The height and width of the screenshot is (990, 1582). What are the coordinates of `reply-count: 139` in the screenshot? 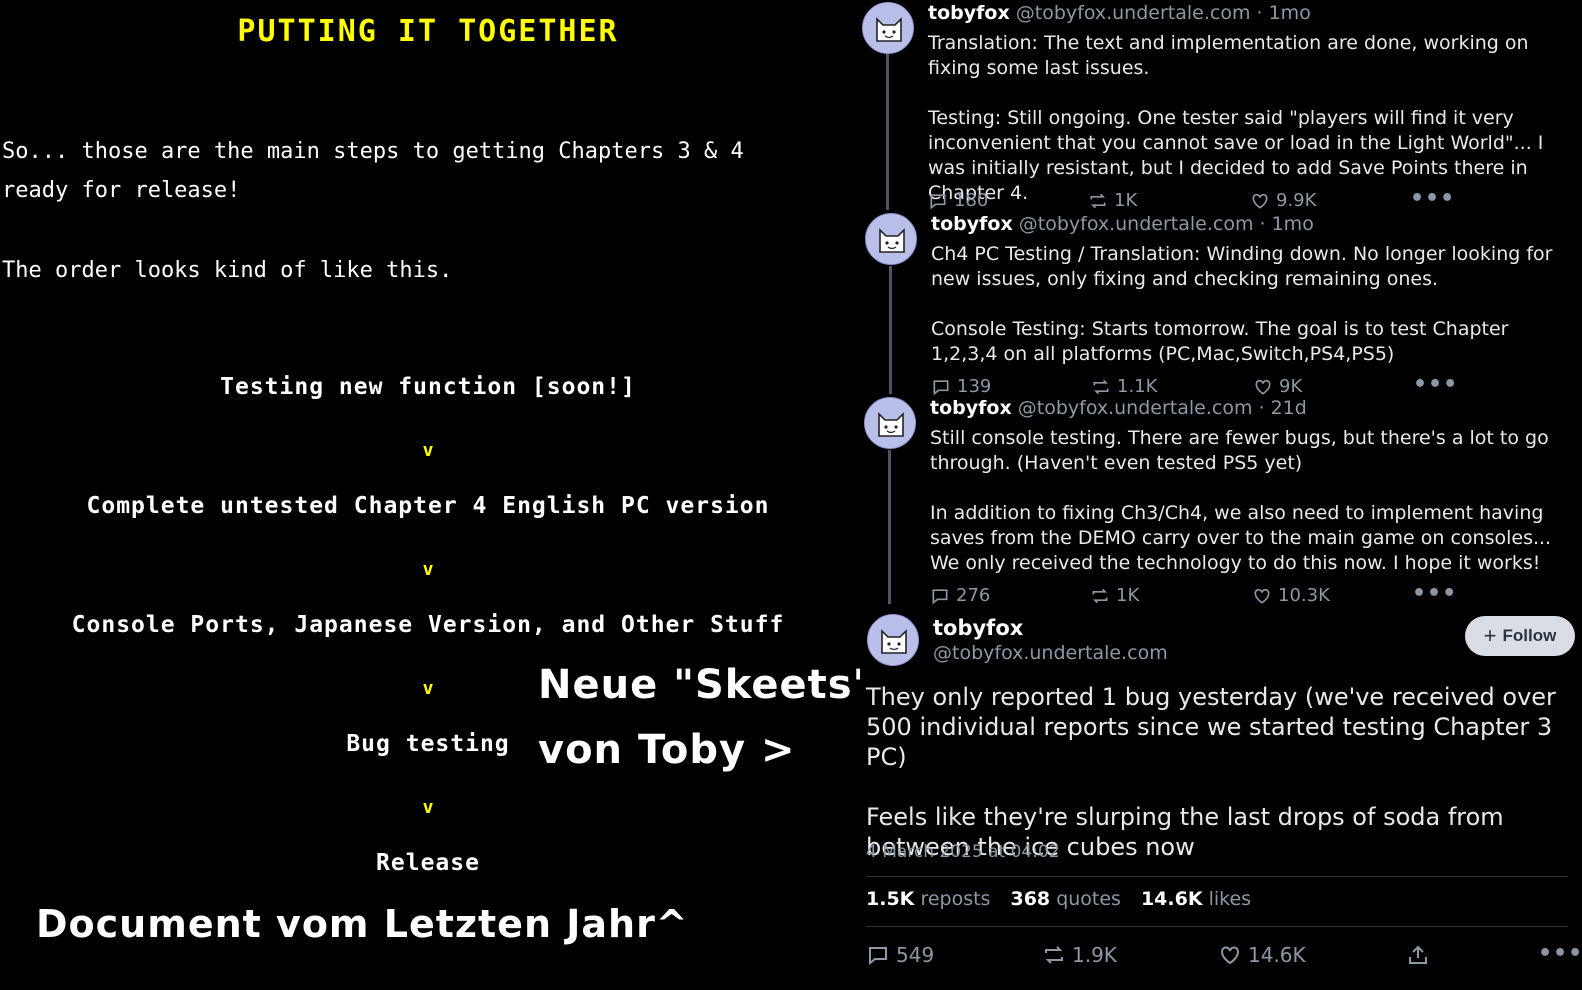 It's located at (974, 386).